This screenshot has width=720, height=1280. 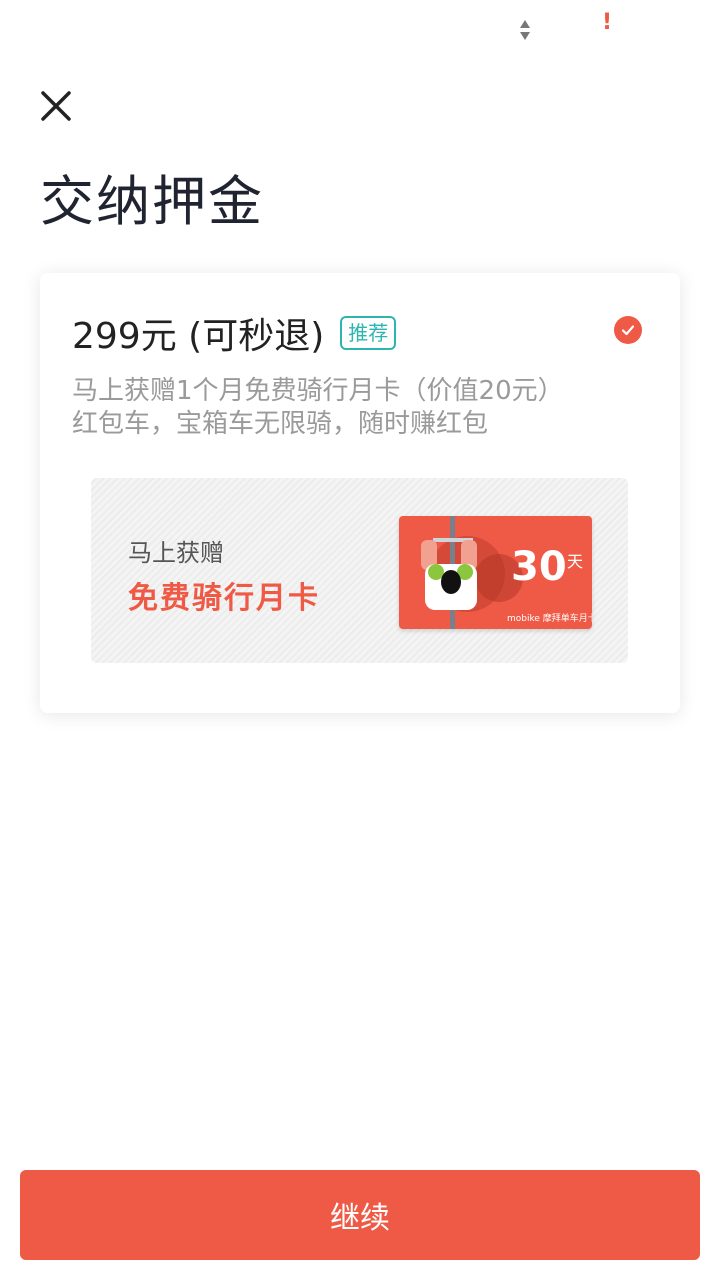 I want to click on description-line: 红包车，宝箱车无限骑，随时赚红包, so click(x=280, y=424).